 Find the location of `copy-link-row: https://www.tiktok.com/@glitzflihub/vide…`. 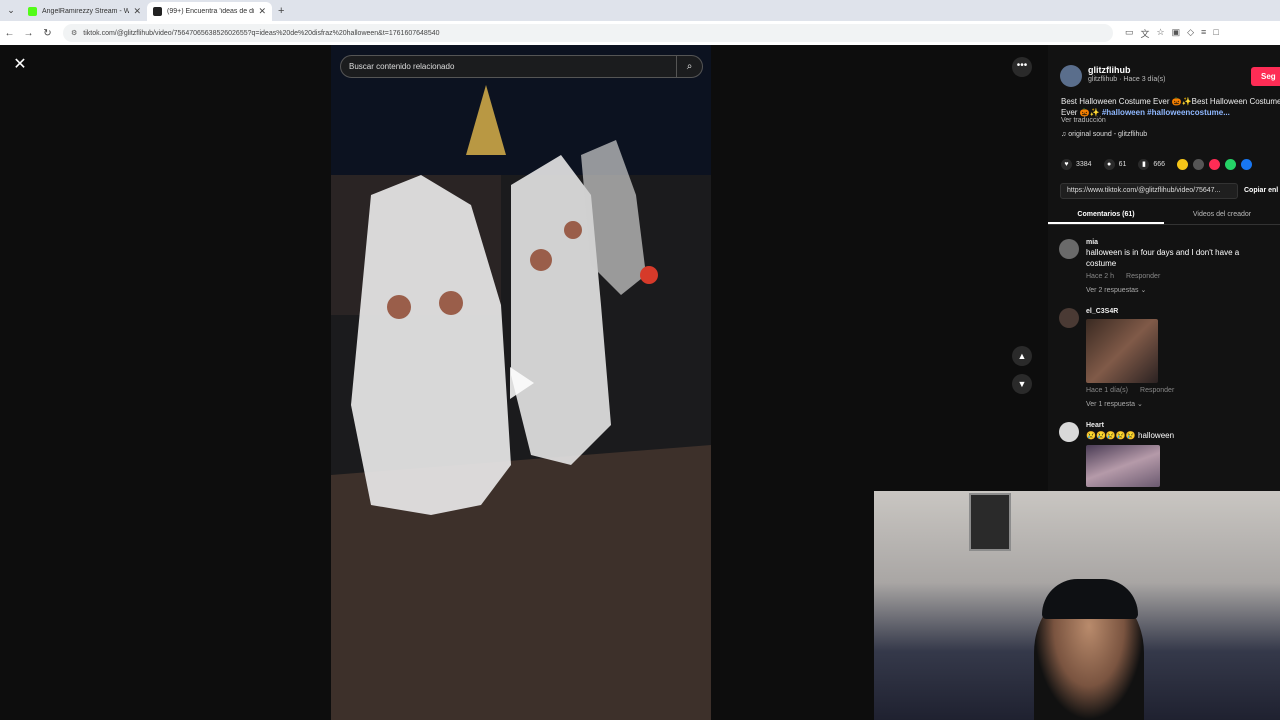

copy-link-row: https://www.tiktok.com/@glitzflihub/vide… is located at coordinates (1170, 191).